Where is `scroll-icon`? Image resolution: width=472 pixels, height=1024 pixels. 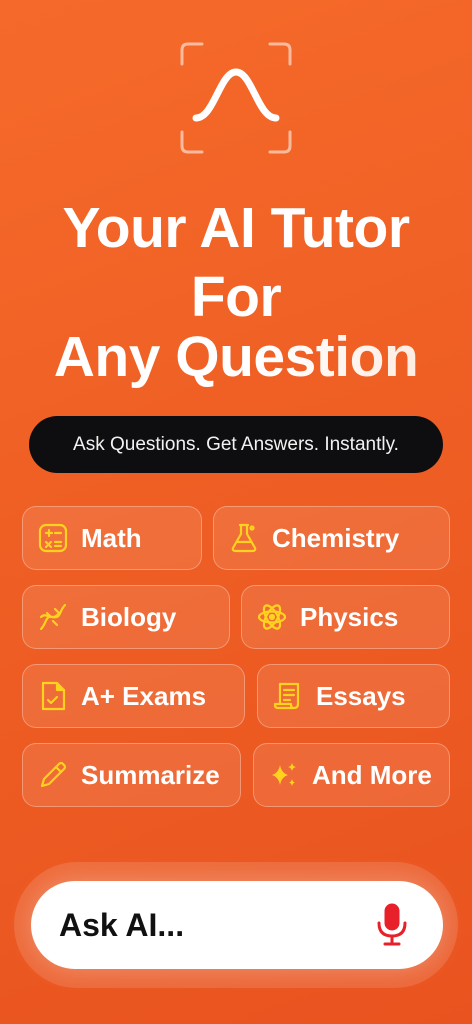
scroll-icon is located at coordinates (288, 696).